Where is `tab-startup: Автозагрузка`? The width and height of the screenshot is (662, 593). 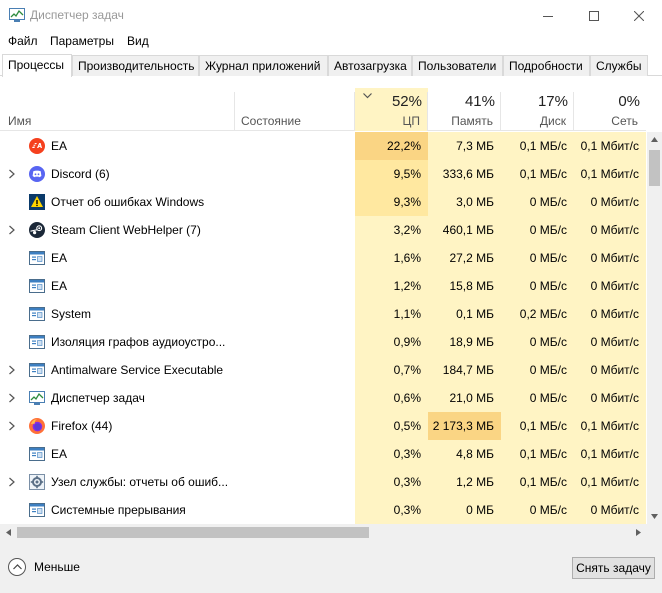
tab-startup: Автозагрузка is located at coordinates (370, 65).